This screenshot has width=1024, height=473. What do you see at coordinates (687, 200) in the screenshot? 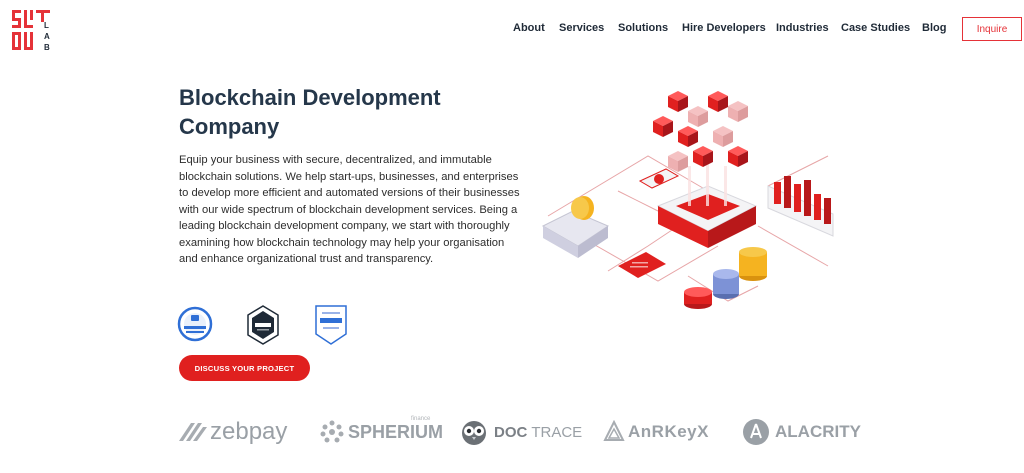
I see `blockchain-illustration` at bounding box center [687, 200].